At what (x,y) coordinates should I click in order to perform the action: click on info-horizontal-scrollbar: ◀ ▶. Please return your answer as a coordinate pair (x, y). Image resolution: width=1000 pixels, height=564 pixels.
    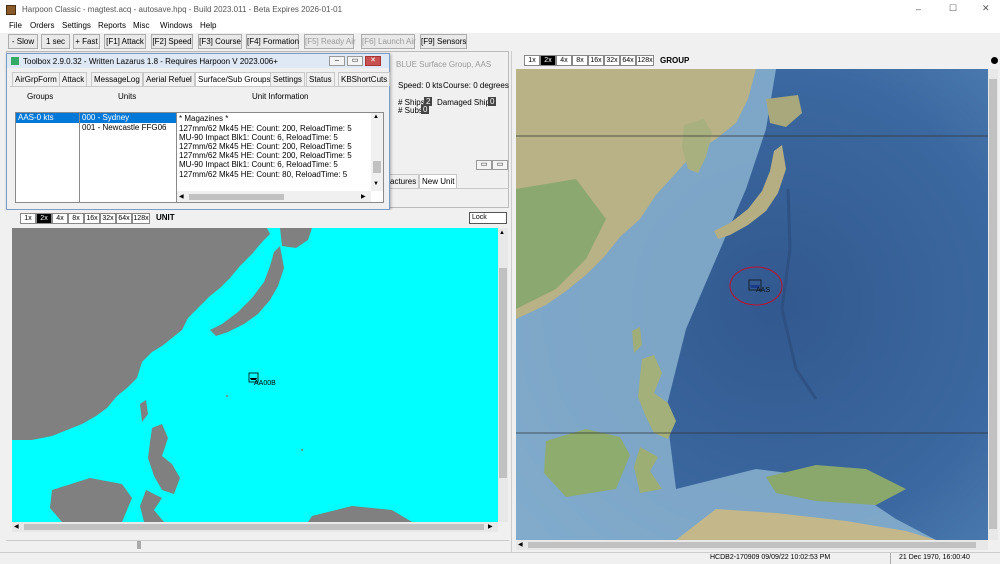
    Looking at the image, I should click on (274, 196).